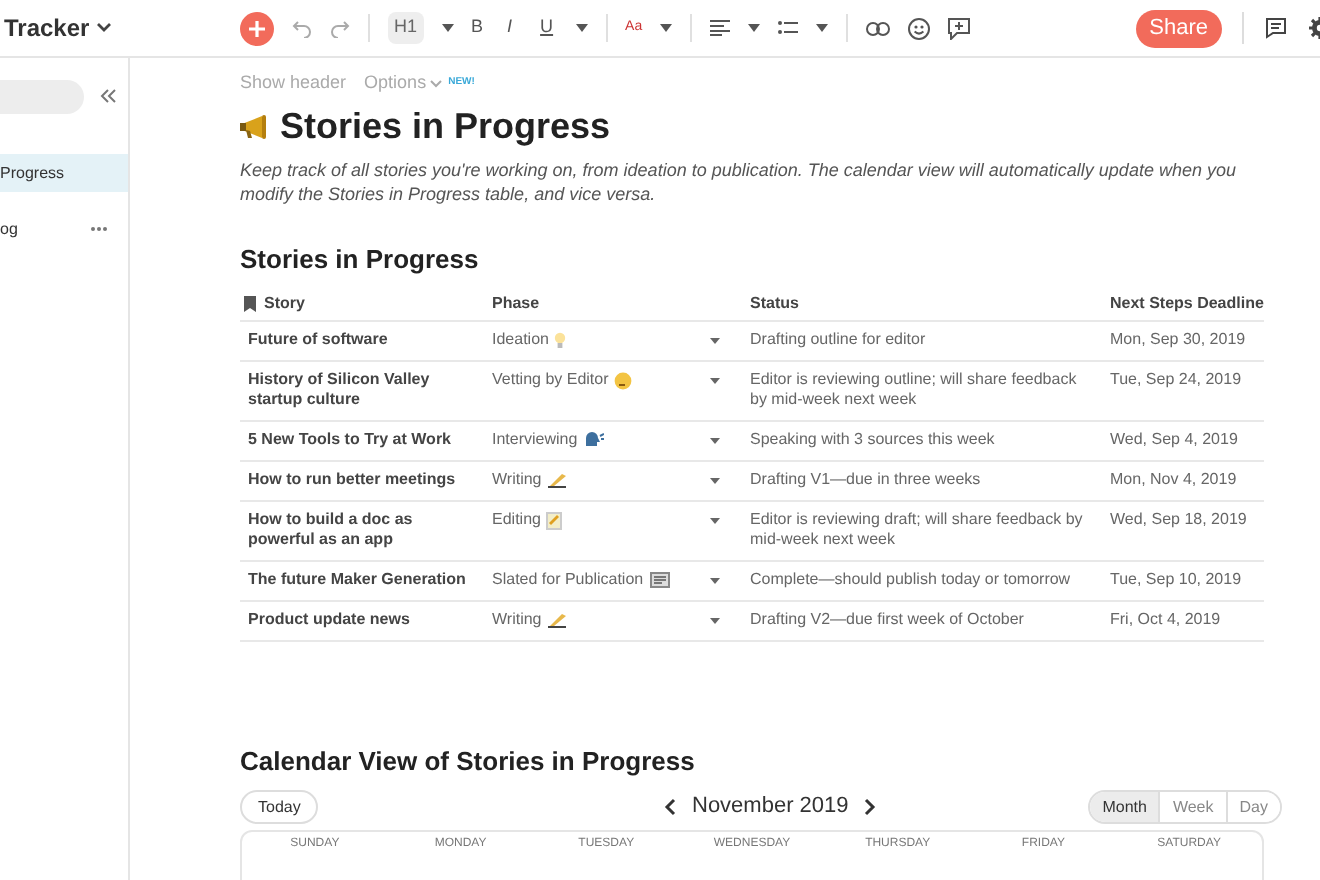 The image size is (1320, 880). I want to click on table-cell: Complete—should publish today or tomorrow, so click(922, 580).